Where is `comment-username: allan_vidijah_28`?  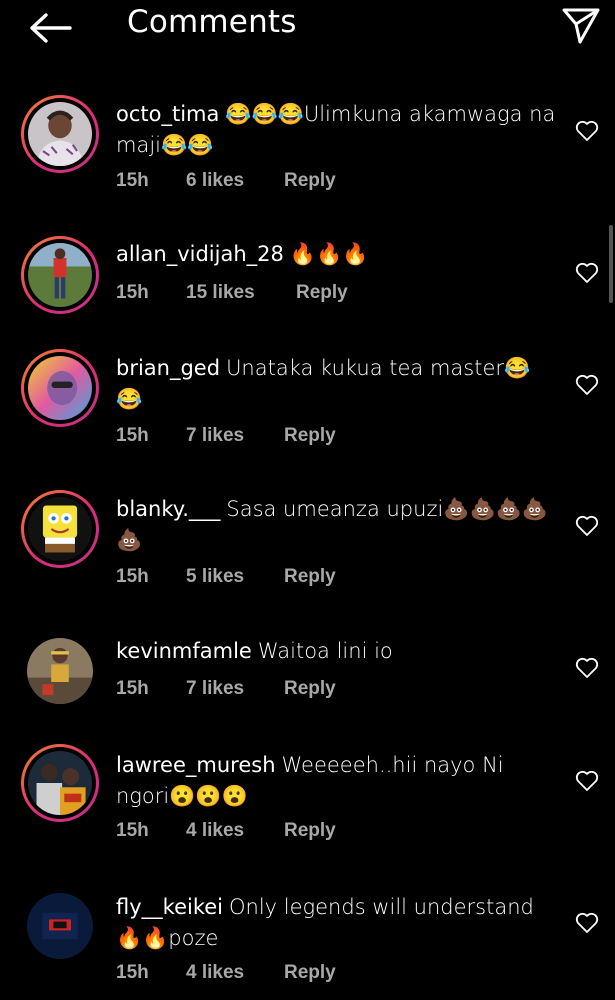
comment-username: allan_vidijah_28 is located at coordinates (200, 254).